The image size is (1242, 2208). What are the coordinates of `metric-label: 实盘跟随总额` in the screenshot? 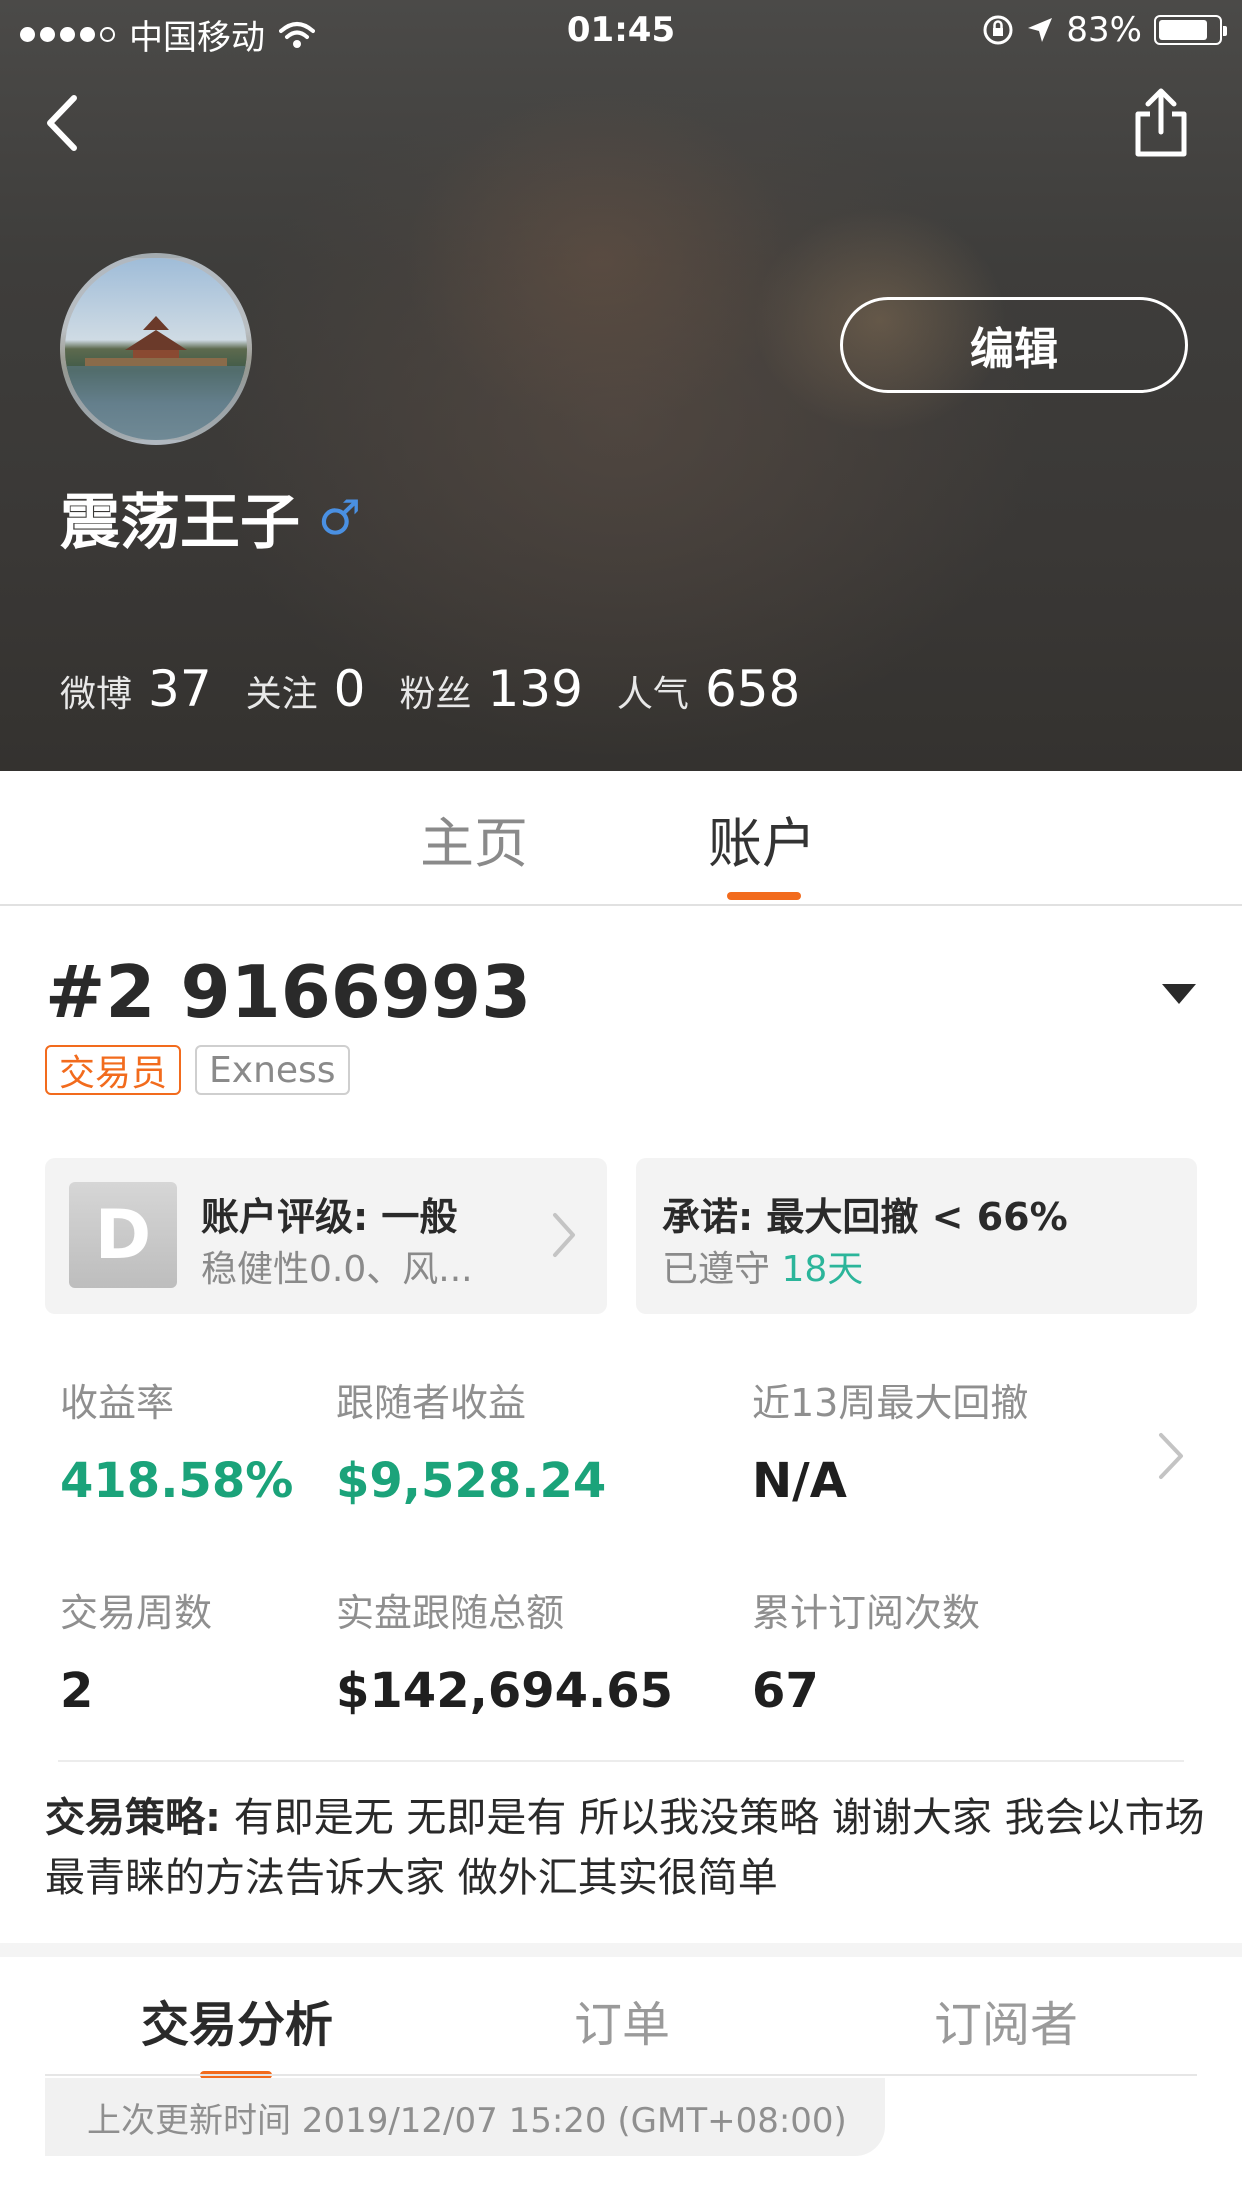 It's located at (450, 1613).